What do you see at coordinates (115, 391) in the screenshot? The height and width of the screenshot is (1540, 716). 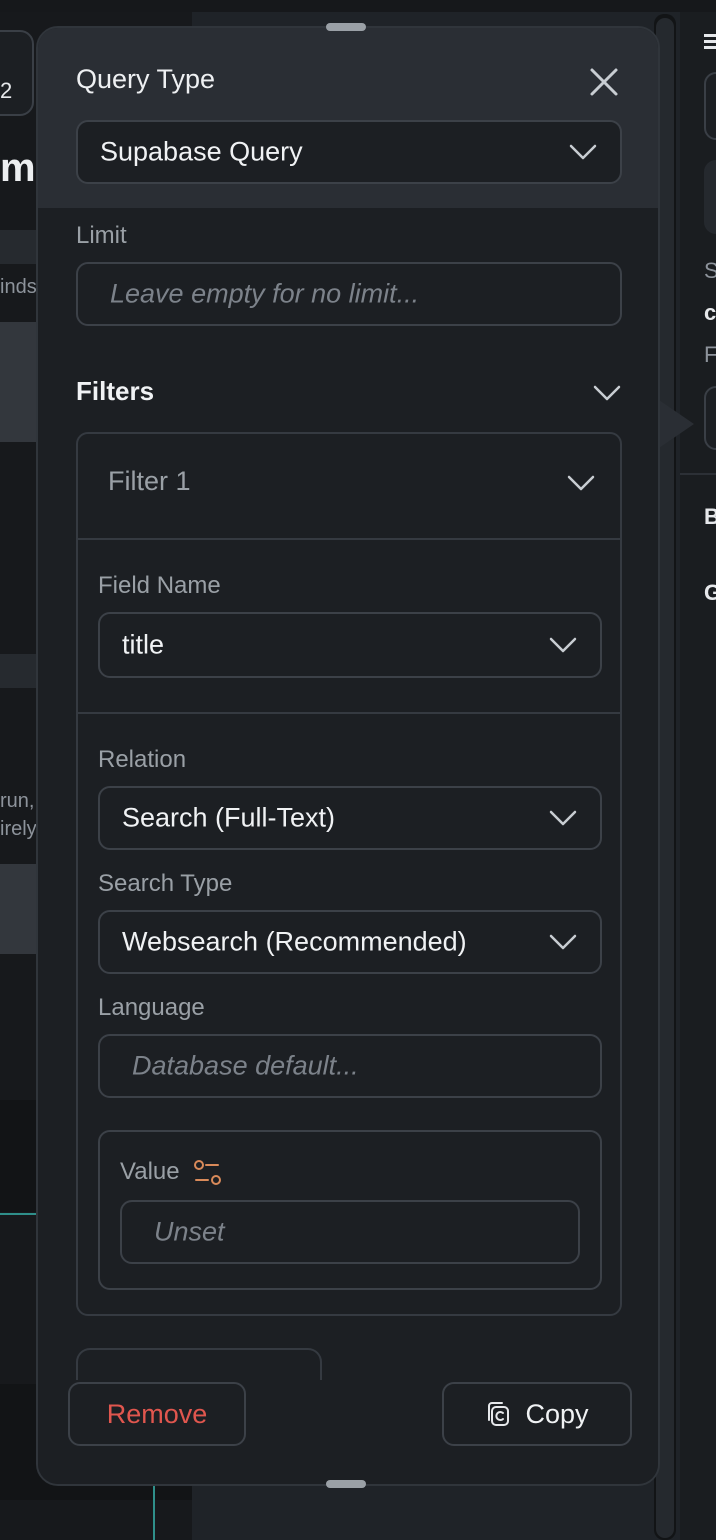 I see `filters-title: Filters` at bounding box center [115, 391].